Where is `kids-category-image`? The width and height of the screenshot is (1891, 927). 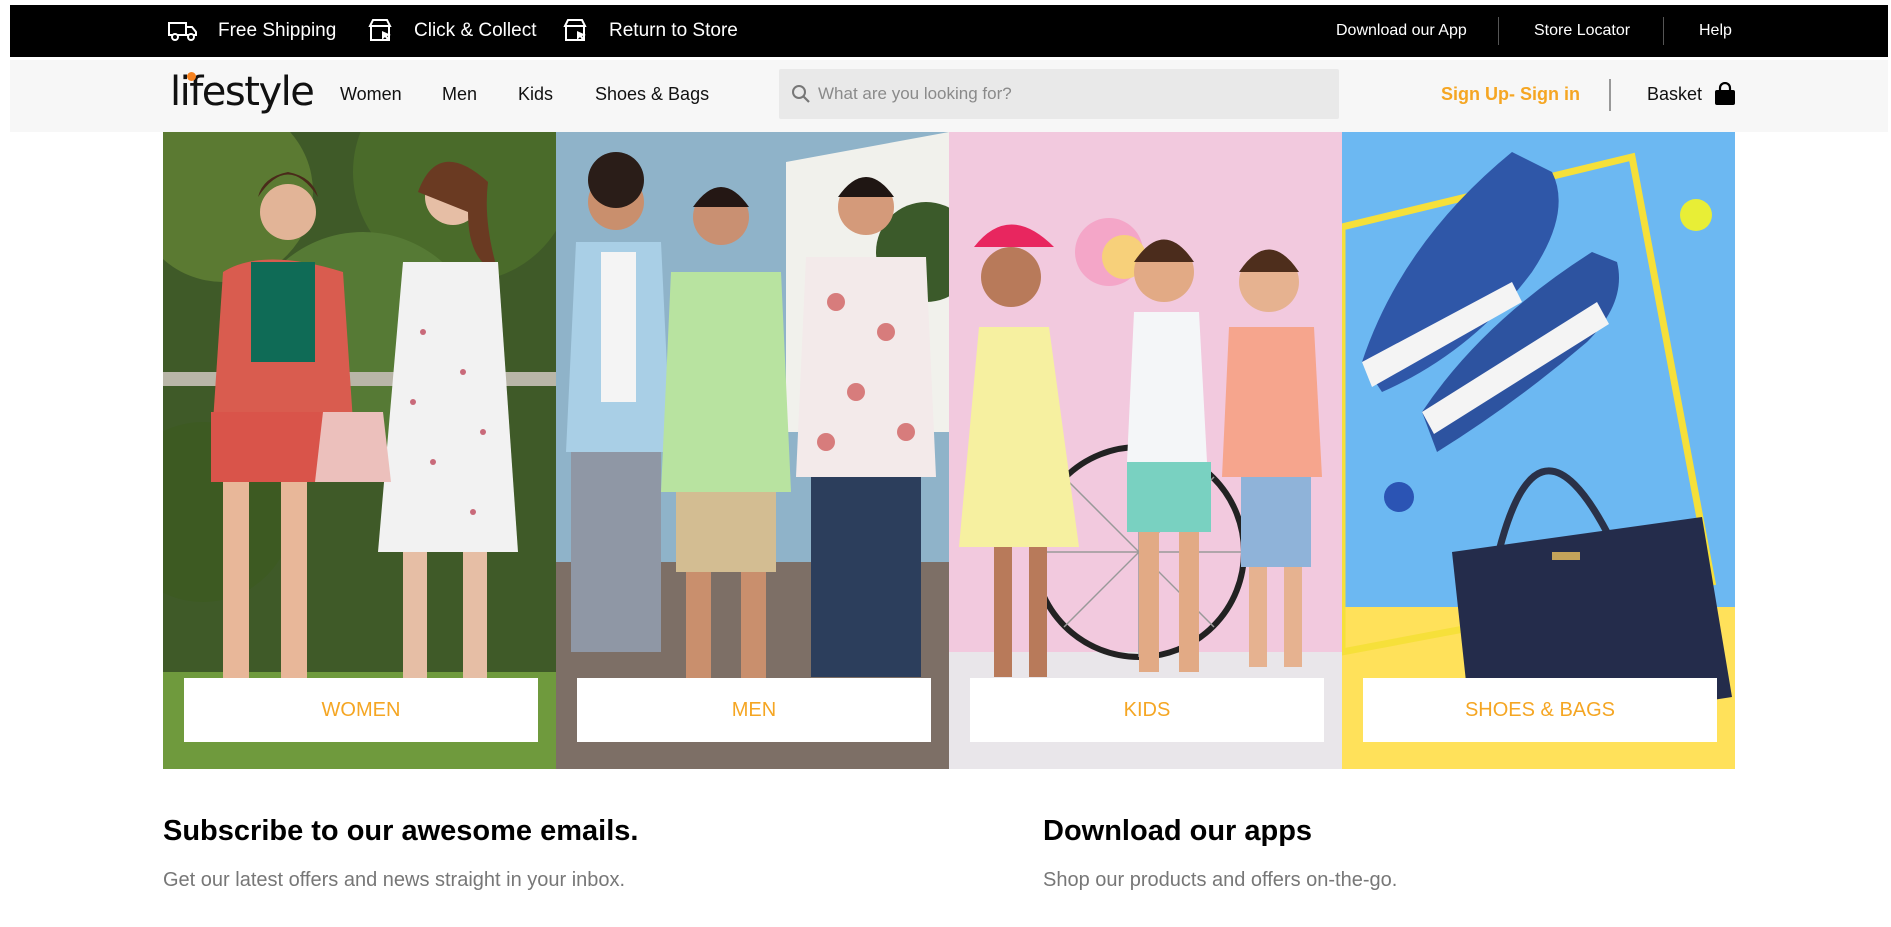
kids-category-image is located at coordinates (1145, 450).